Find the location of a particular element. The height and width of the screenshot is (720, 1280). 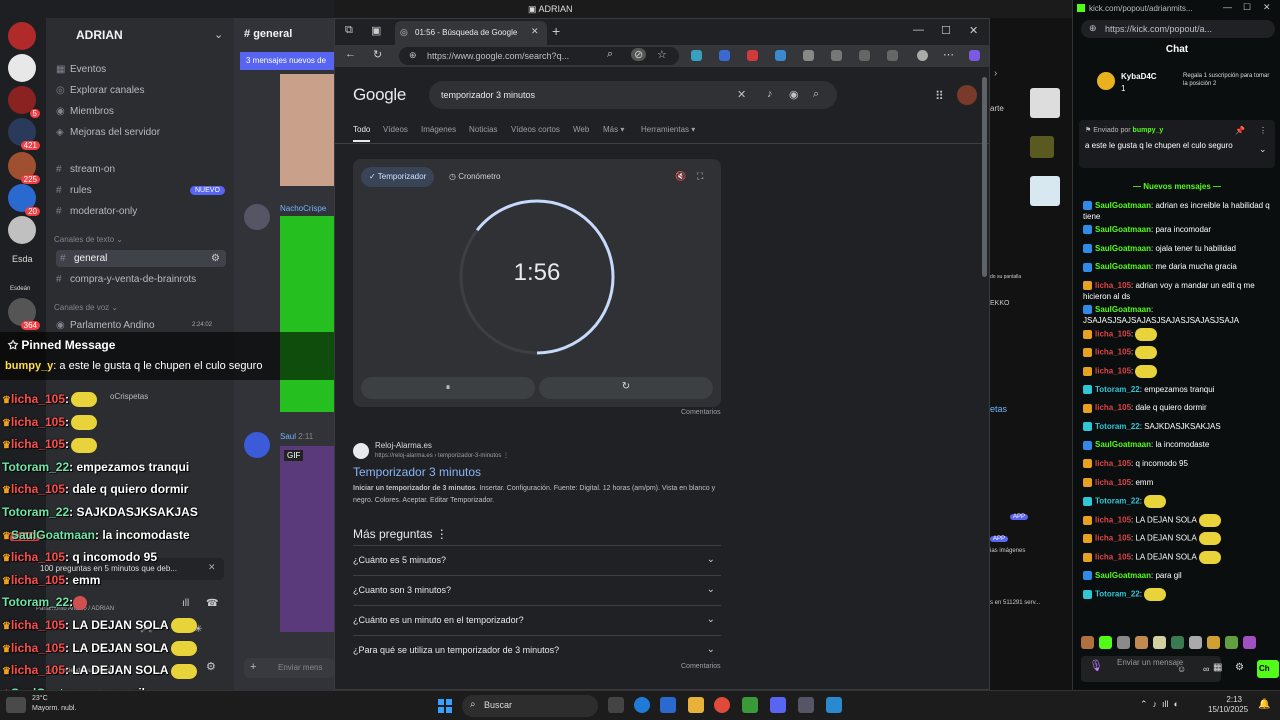

thumbnail-image is located at coordinates (1045, 103).